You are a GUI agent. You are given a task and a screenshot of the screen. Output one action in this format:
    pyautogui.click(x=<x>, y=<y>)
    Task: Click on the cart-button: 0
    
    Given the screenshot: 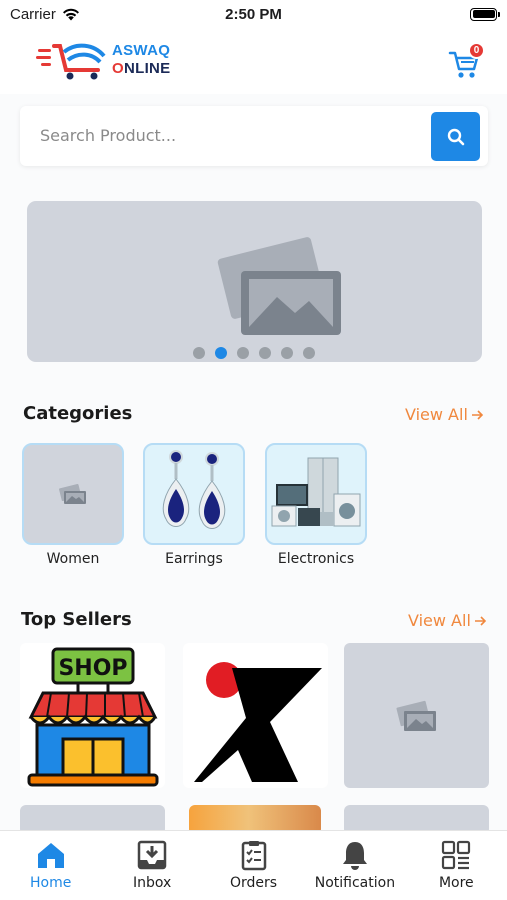 What is the action you would take?
    pyautogui.click(x=467, y=60)
    